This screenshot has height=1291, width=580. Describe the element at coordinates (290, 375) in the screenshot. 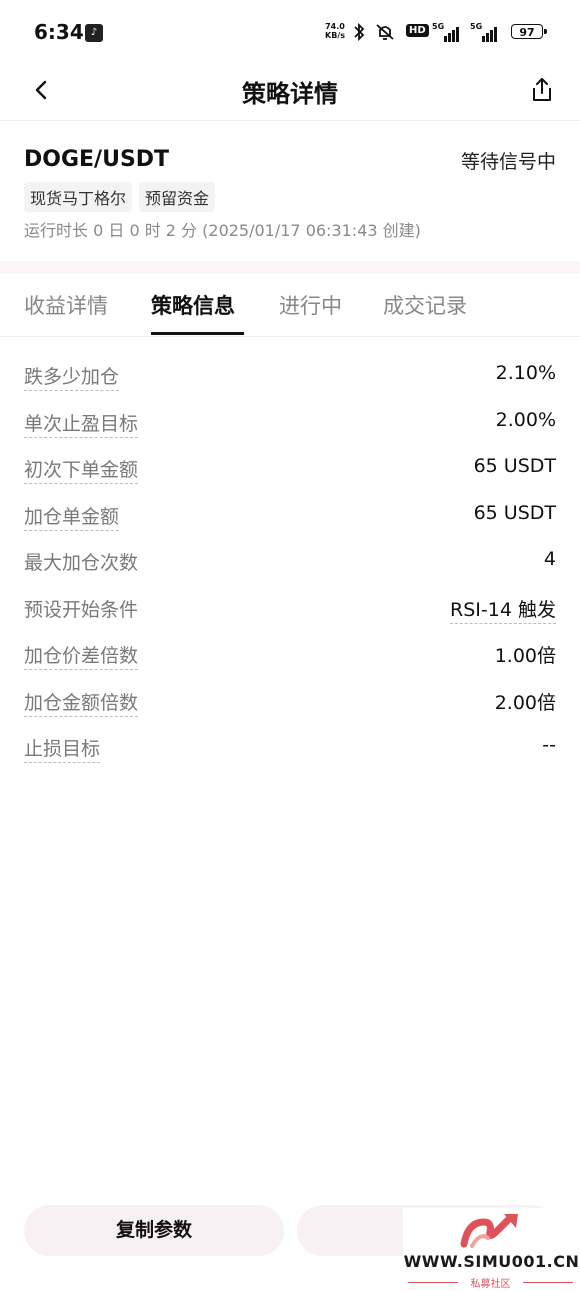

I see `param-row: 跌多少加仓 2.10%` at that location.